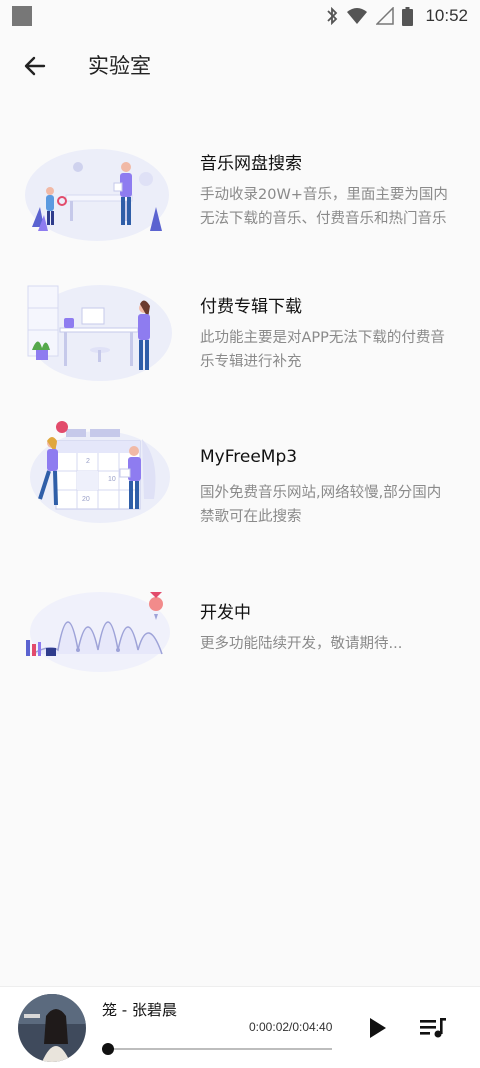  What do you see at coordinates (240, 65) in the screenshot?
I see `app-bar: 实验室` at bounding box center [240, 65].